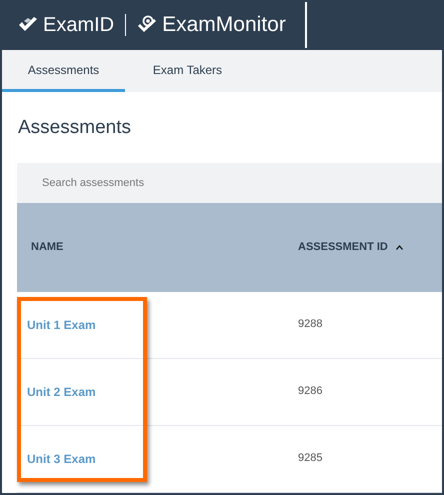 The width and height of the screenshot is (444, 495). I want to click on table-cell-text: 9288, so click(310, 324).